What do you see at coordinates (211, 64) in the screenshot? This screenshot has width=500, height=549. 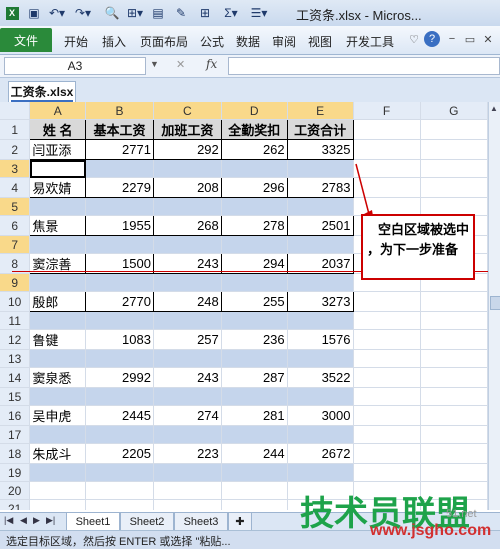 I see `insert-function-icon: fx` at bounding box center [211, 64].